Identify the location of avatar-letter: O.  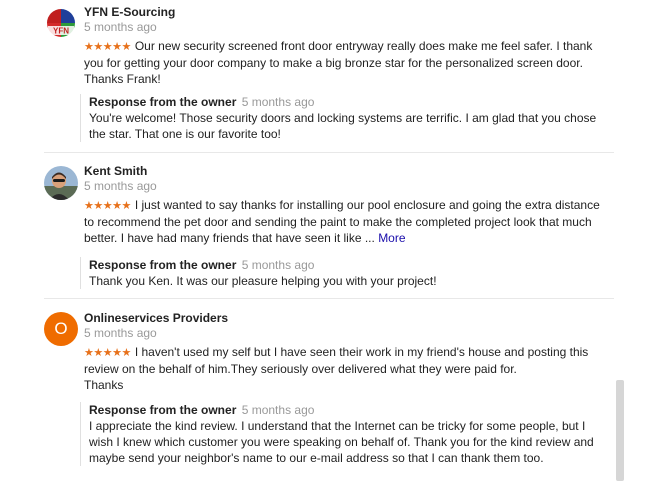
(61, 328).